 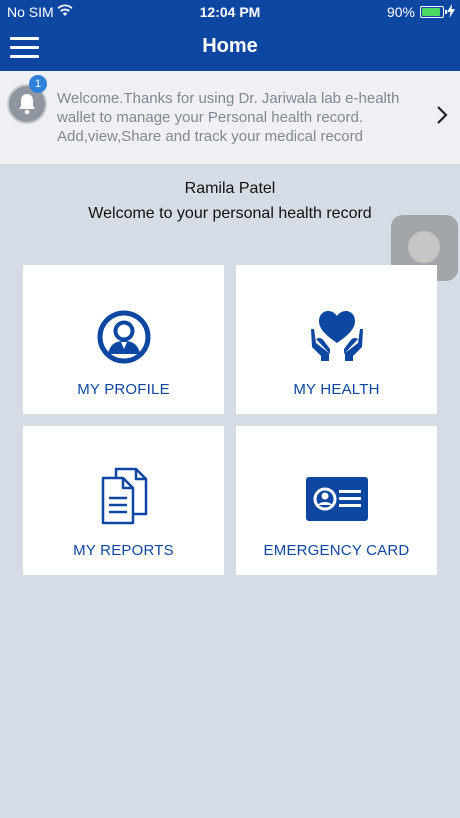 I want to click on my-reports-label: MY REPORTS, so click(x=123, y=550).